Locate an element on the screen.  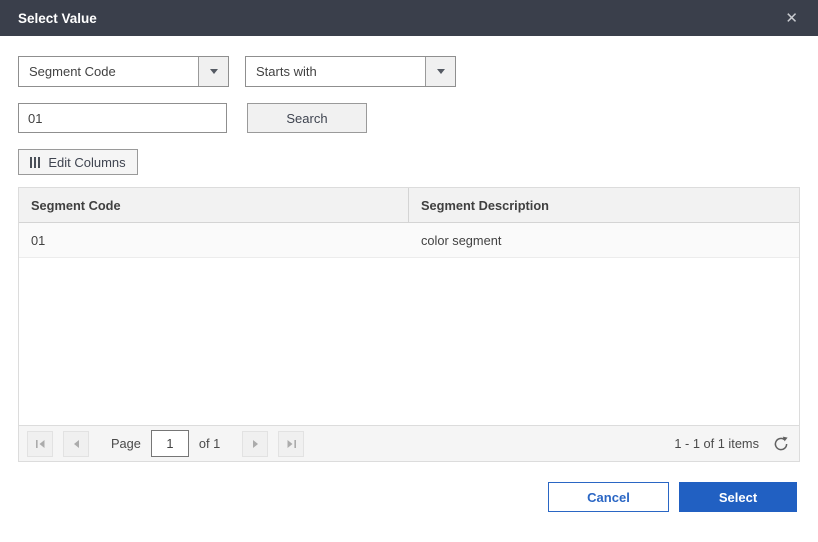
cell-segment-description: color segment is located at coordinates (461, 240).